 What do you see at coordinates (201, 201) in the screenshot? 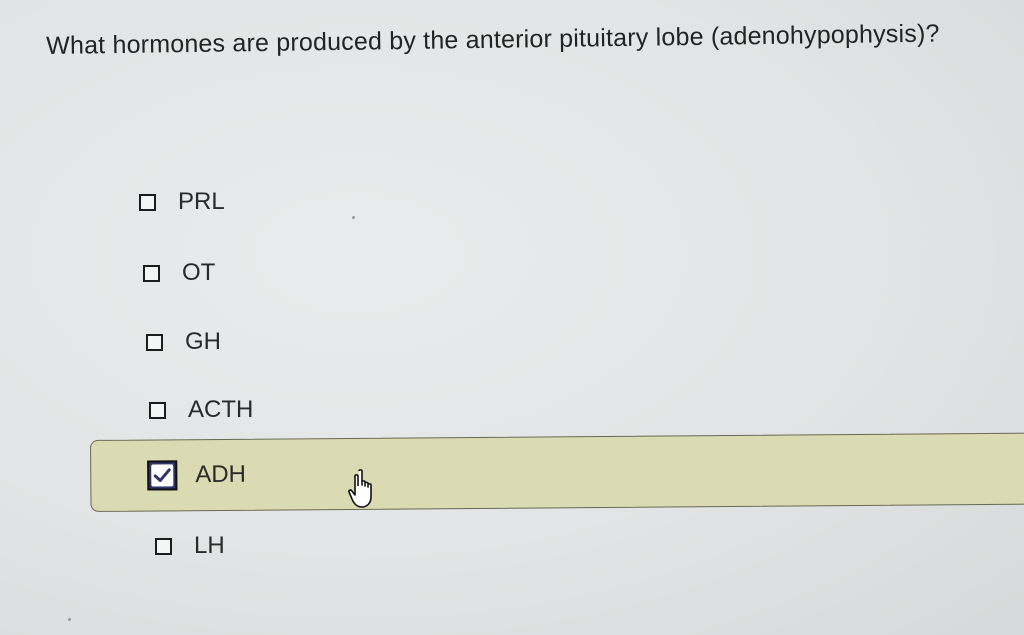
I see `option-label-prl: PRL` at bounding box center [201, 201].